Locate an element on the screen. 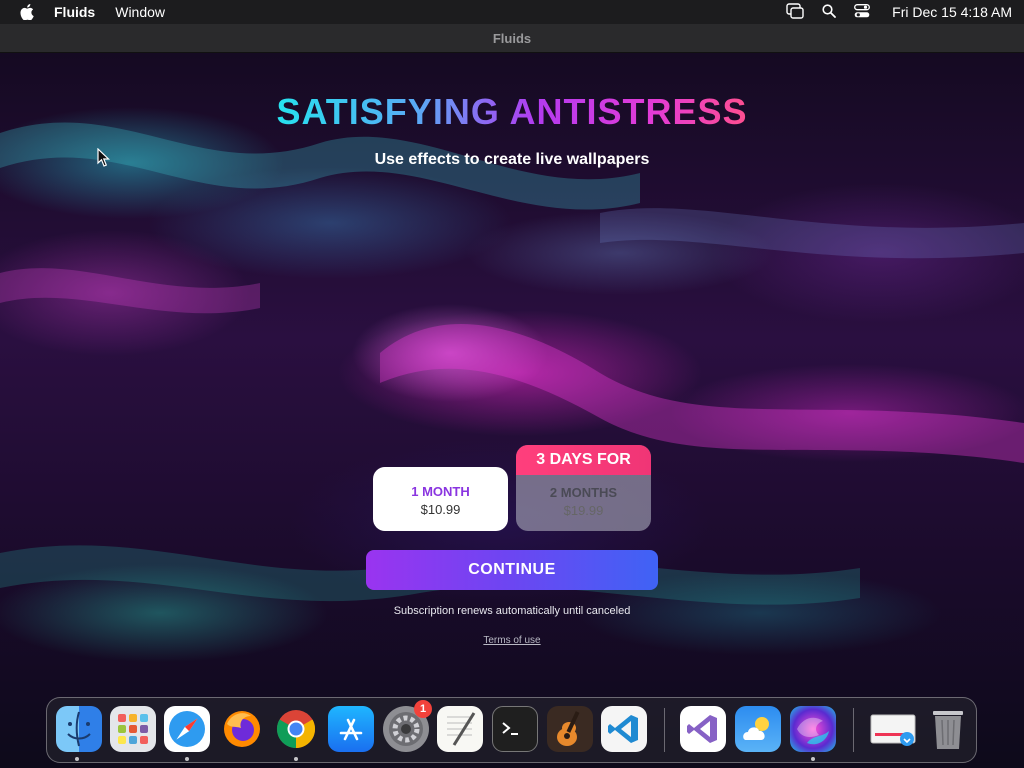 This screenshot has width=1024, height=768. headline: SATISFYING ANTISTRESS is located at coordinates (512, 111).